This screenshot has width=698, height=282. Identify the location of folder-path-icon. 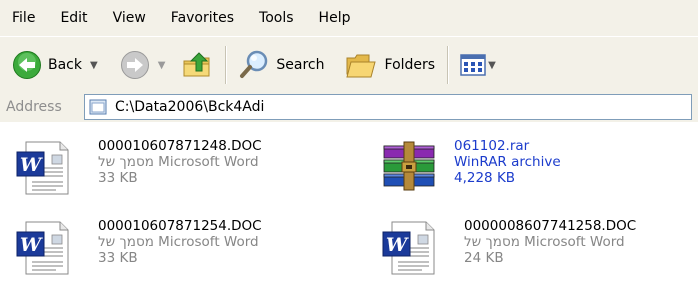
(98, 107).